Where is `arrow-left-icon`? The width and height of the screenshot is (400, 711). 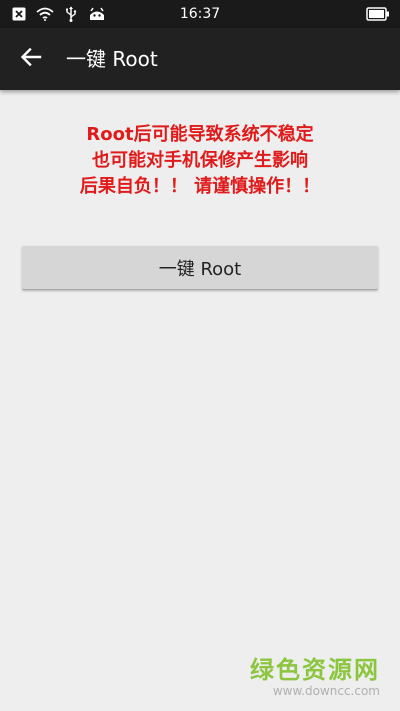
arrow-left-icon is located at coordinates (31, 59).